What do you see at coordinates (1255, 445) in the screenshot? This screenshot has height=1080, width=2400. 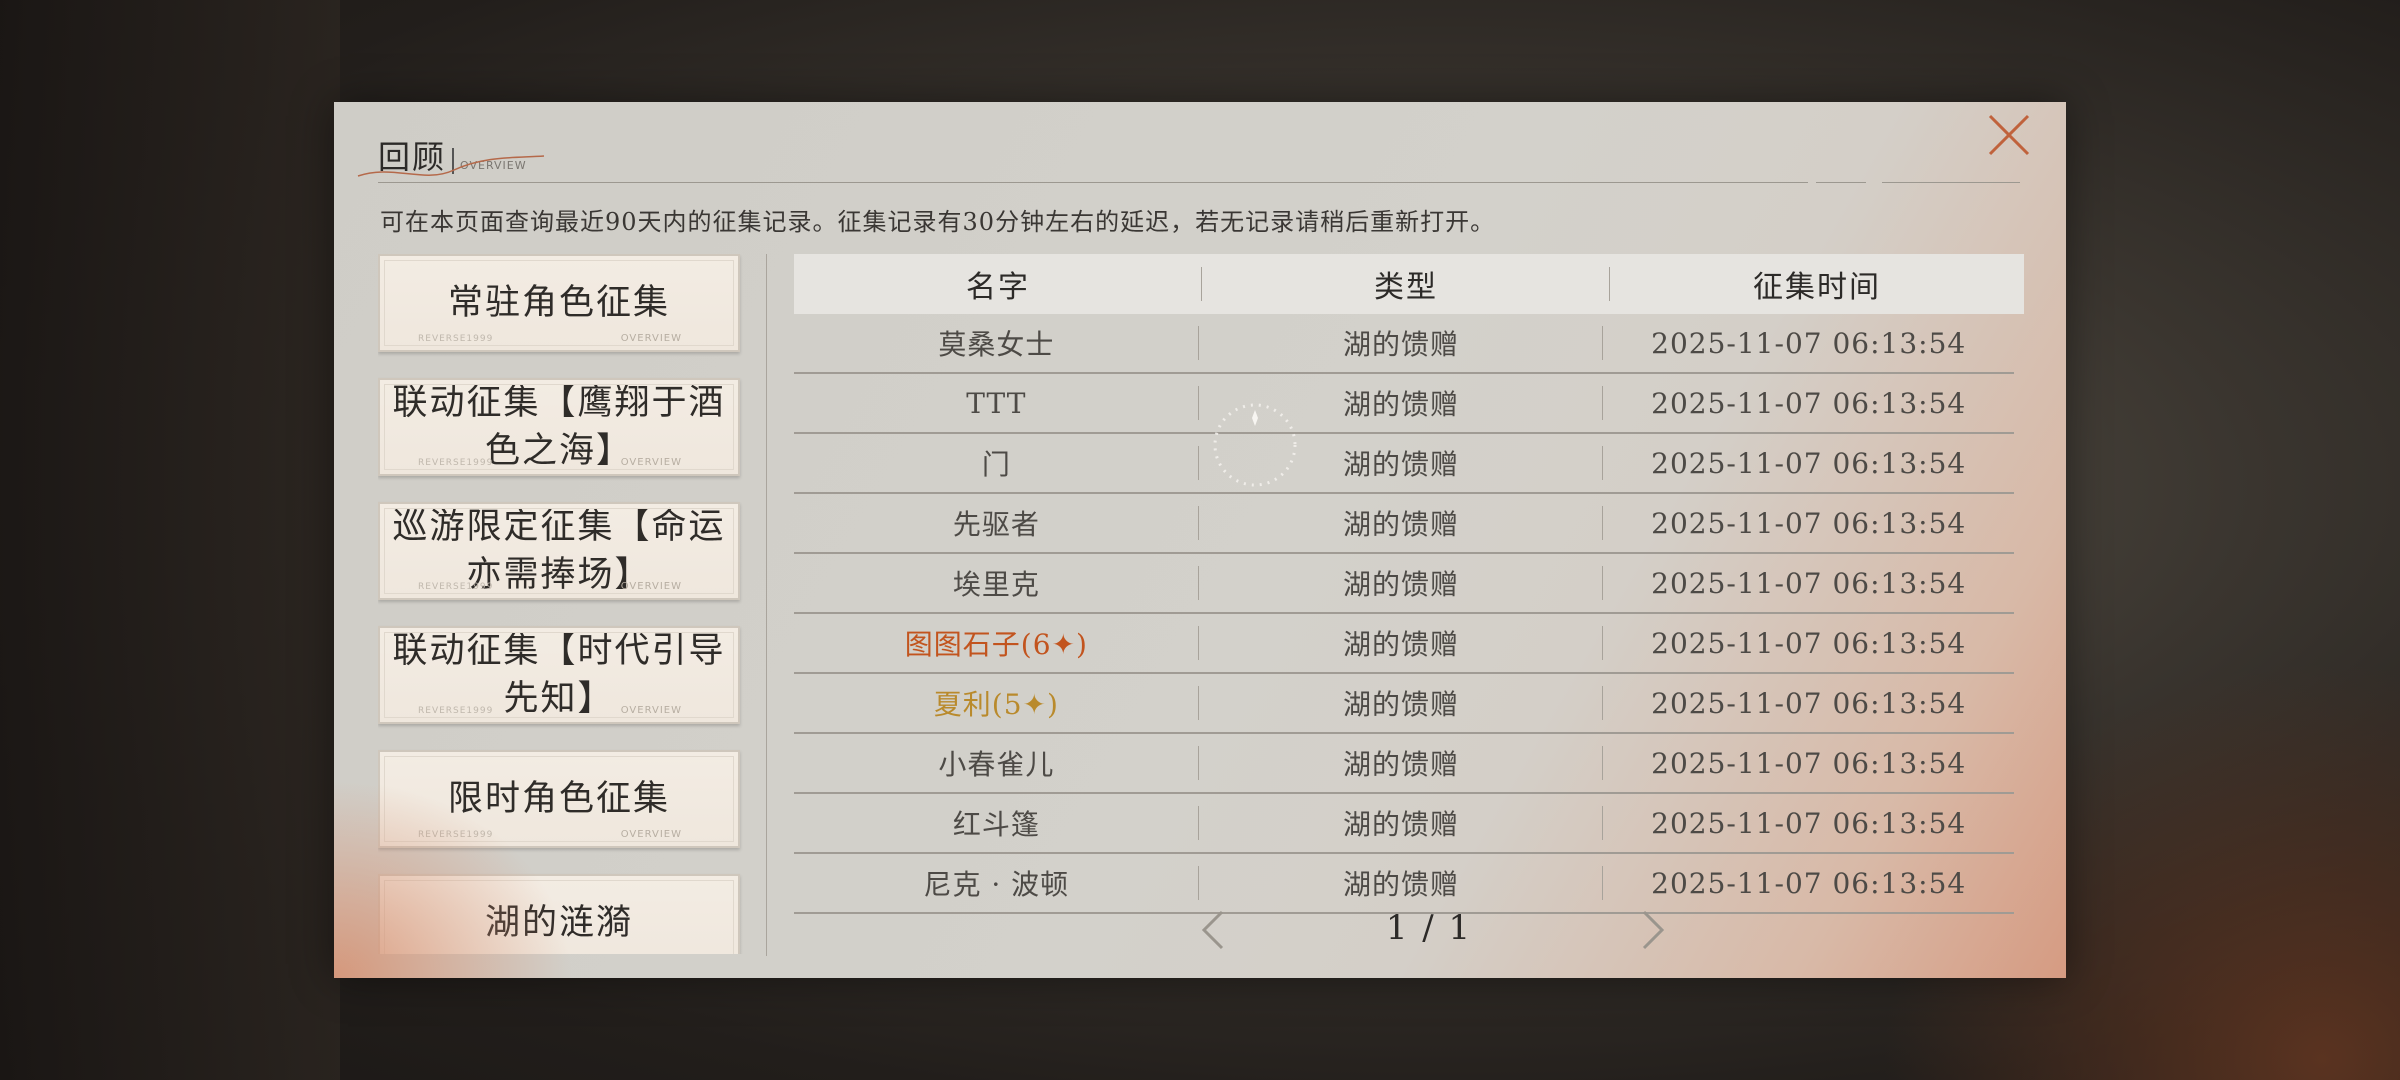 I see `loading-spinner-icon` at bounding box center [1255, 445].